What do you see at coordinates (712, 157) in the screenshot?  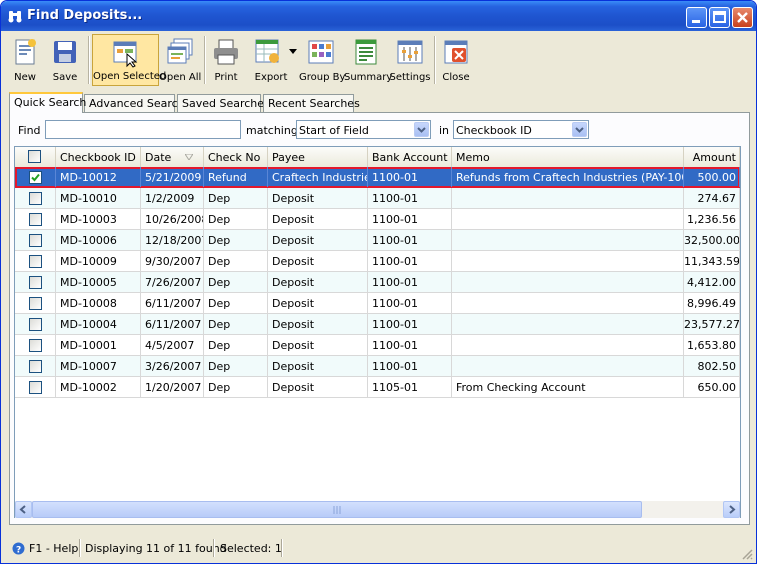 I see `header-amount: Amount` at bounding box center [712, 157].